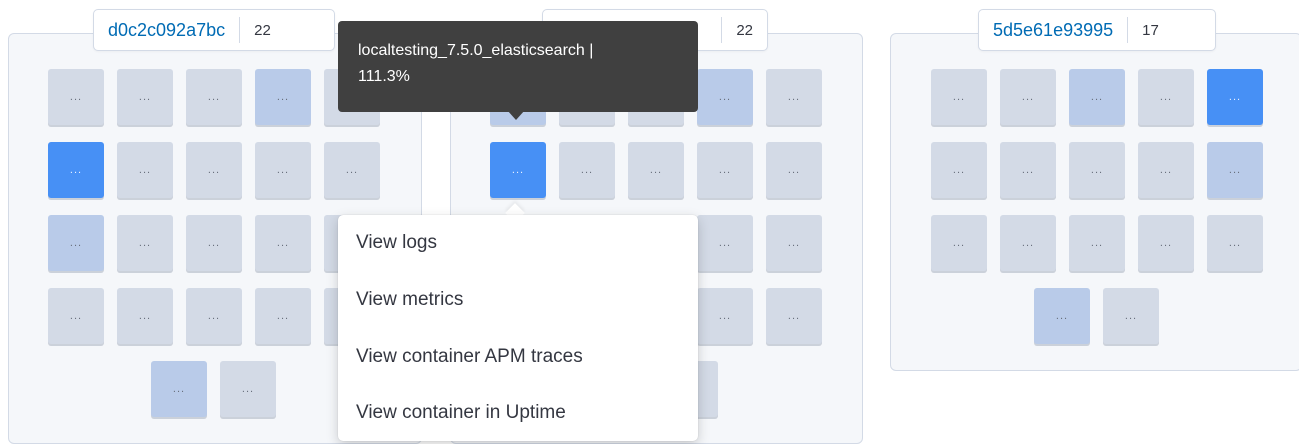  I want to click on group-header: 5d5e61e93995 17, so click(1097, 30).